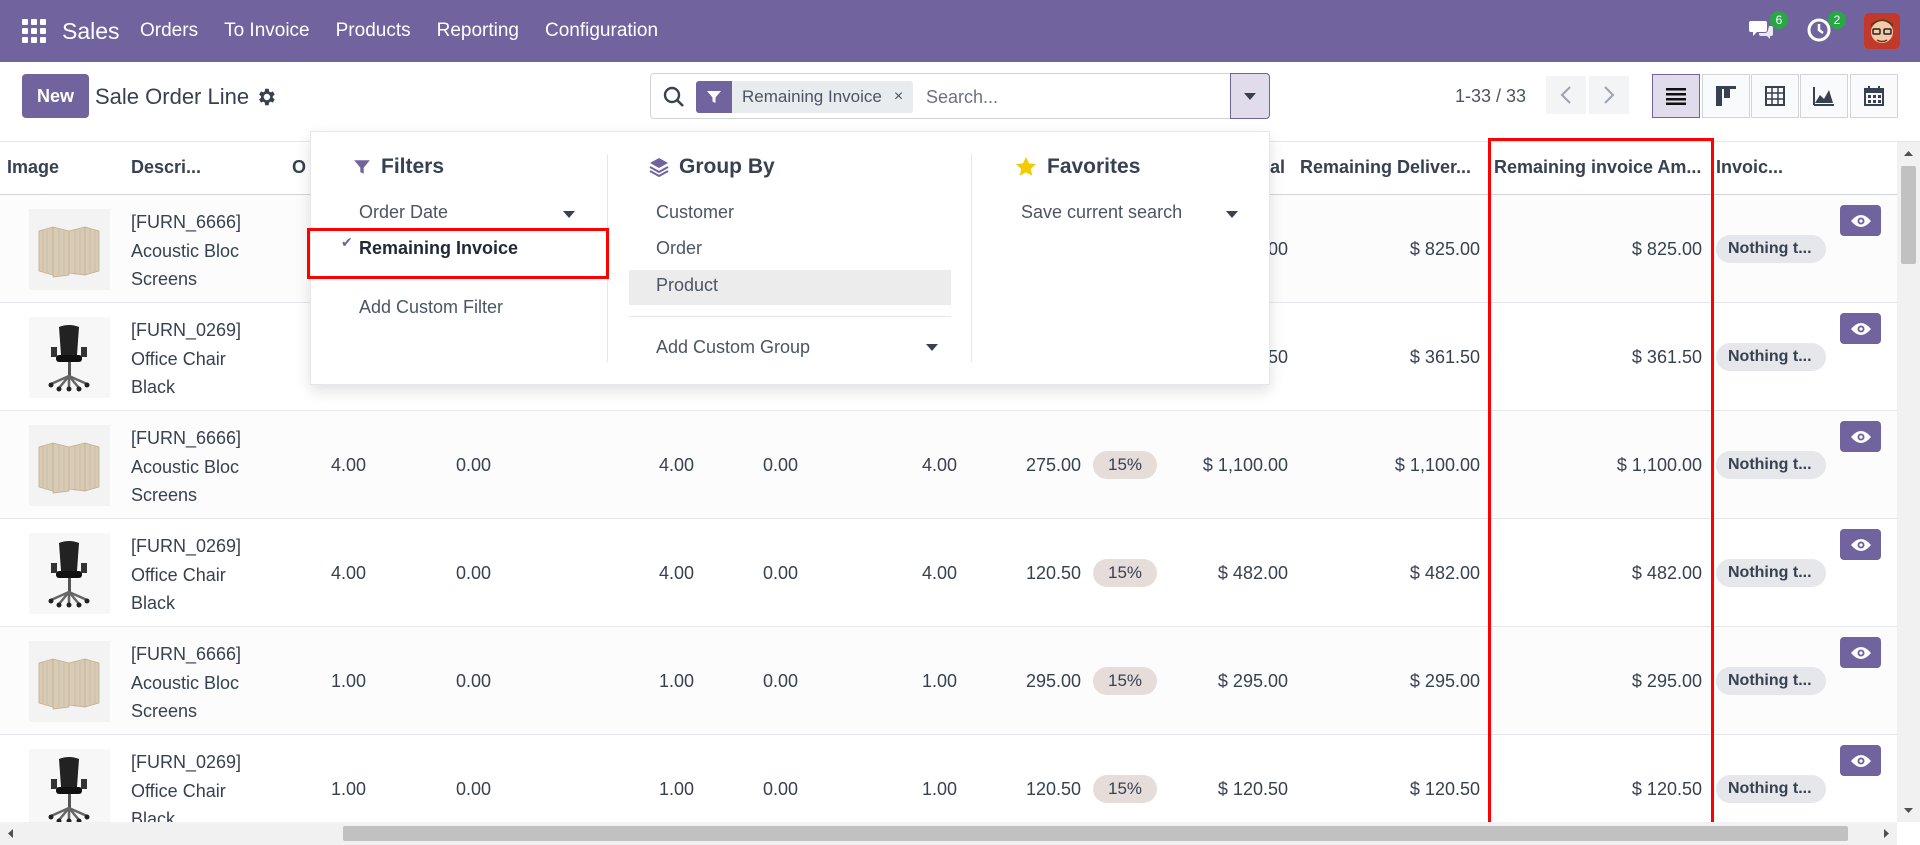  I want to click on activities-button: 2, so click(1826, 28).